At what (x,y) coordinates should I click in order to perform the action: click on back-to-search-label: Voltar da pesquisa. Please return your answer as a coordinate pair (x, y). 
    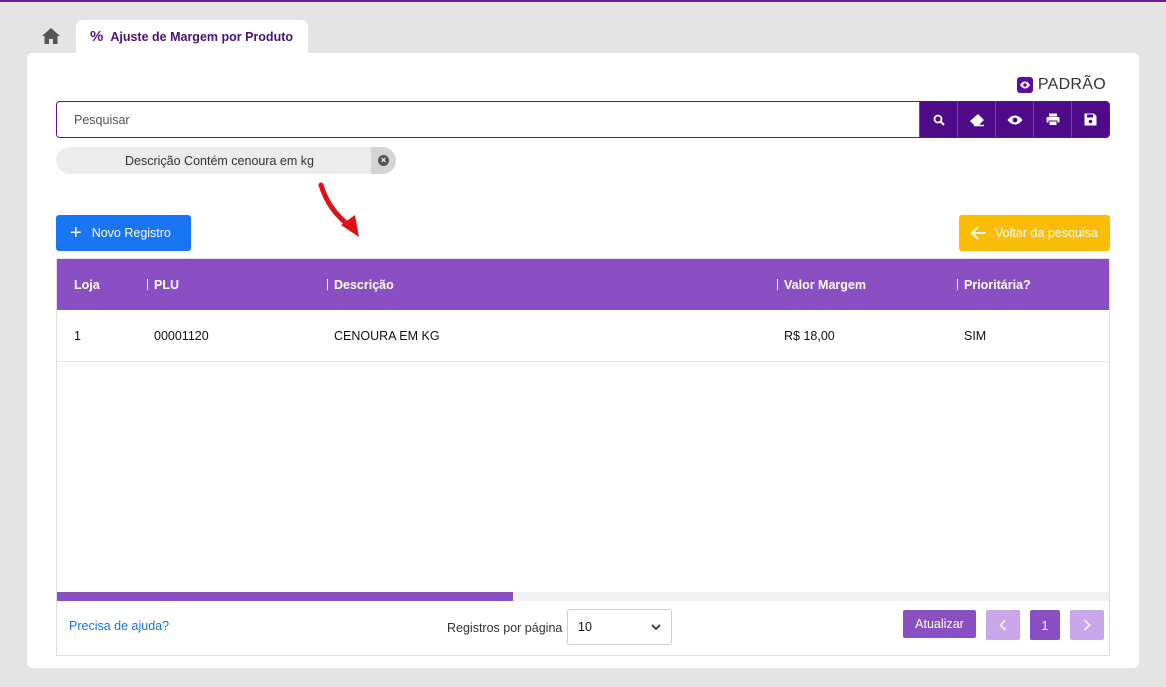
    Looking at the image, I should click on (1046, 233).